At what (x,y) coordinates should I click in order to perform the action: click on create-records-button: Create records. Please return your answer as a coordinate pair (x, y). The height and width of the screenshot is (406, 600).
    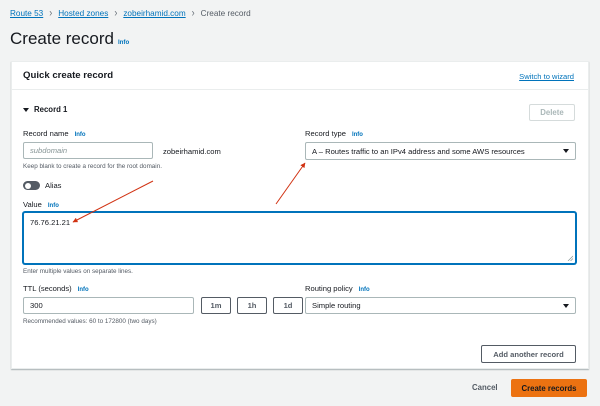
    Looking at the image, I should click on (549, 388).